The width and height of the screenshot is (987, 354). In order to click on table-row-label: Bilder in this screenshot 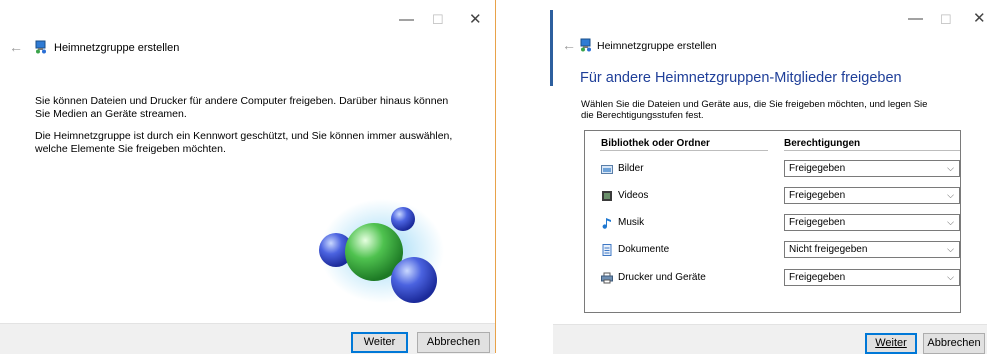, I will do `click(631, 168)`.